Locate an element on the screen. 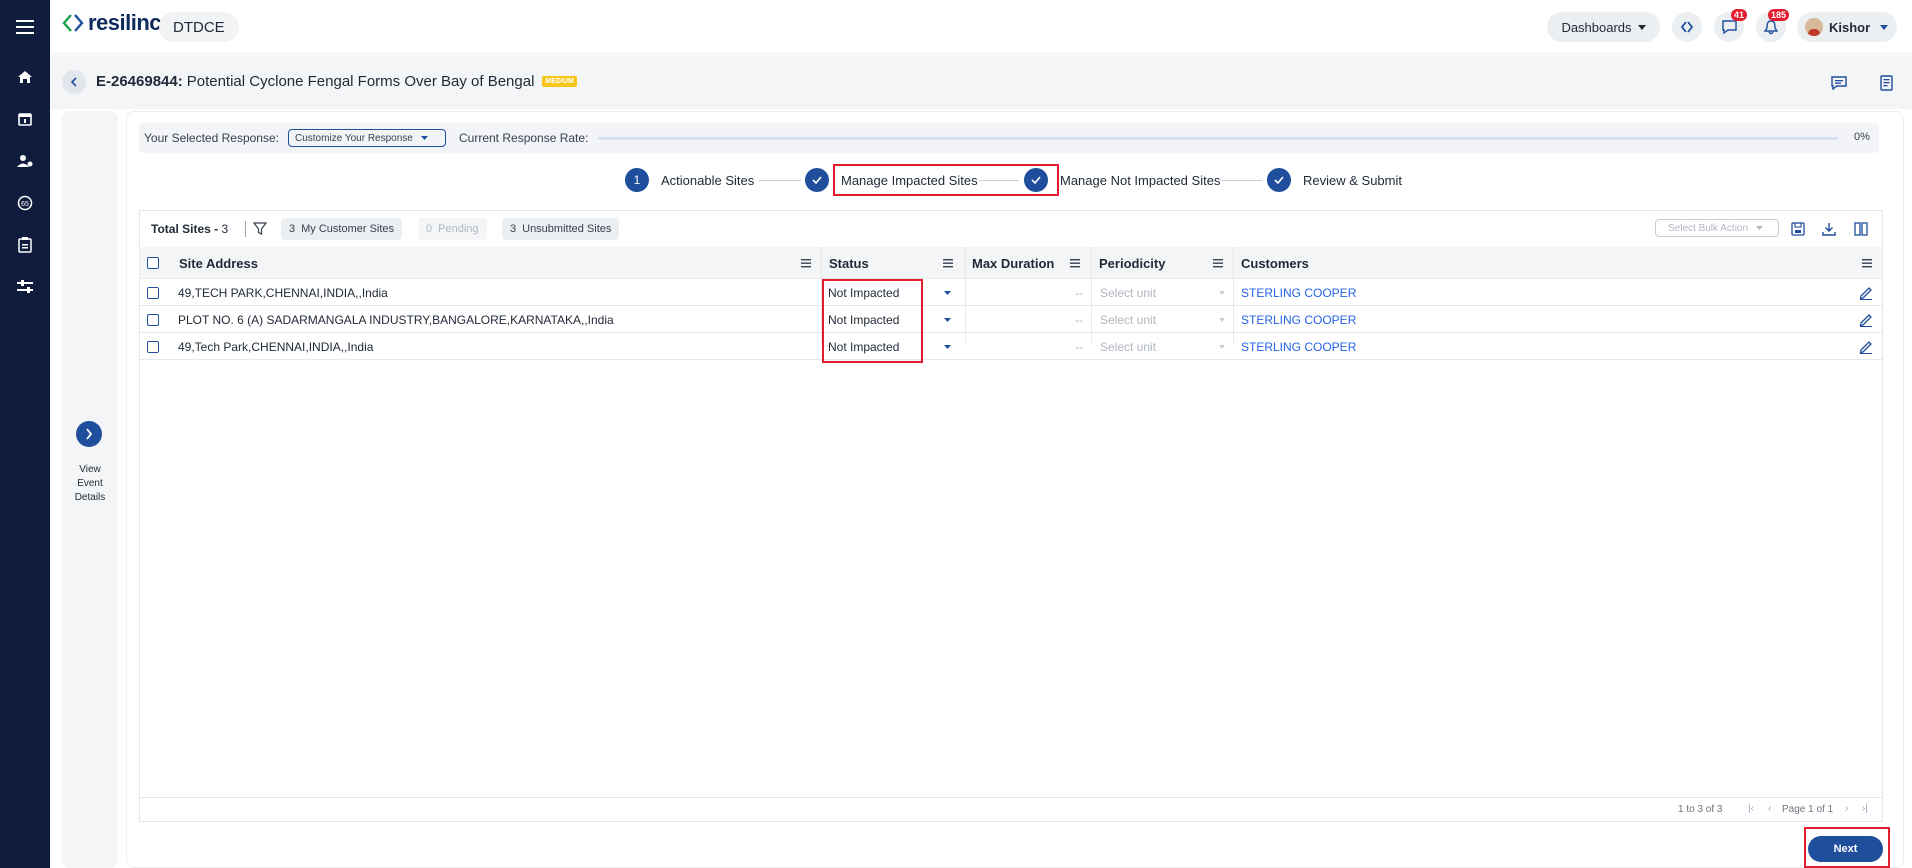 Image resolution: width=1912 pixels, height=868 pixels. download-icon is located at coordinates (1829, 229).